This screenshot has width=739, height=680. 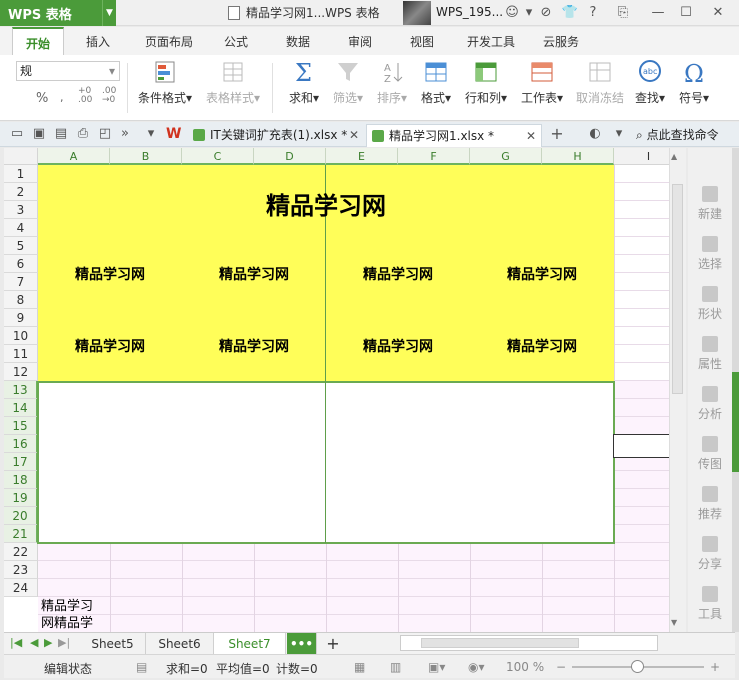 What do you see at coordinates (674, 156) in the screenshot?
I see `scroll-up-icon: ▲` at bounding box center [674, 156].